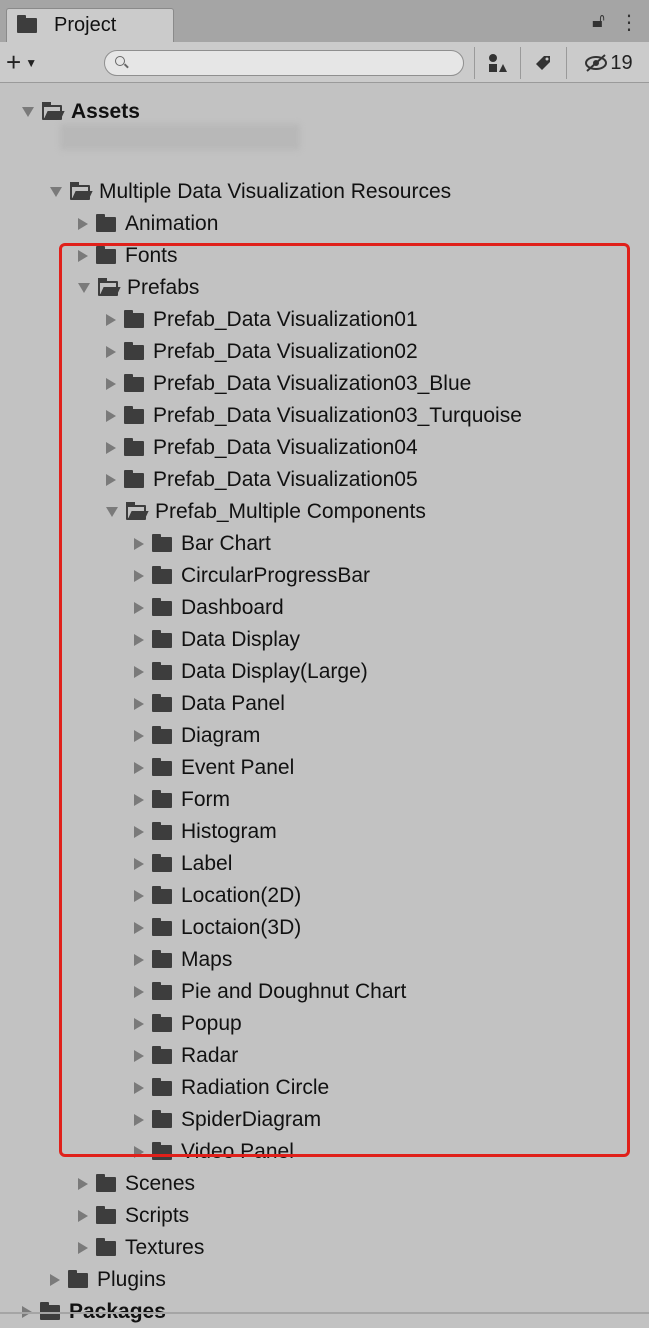  What do you see at coordinates (598, 22) in the screenshot?
I see `lock-icon: 🔓︎` at bounding box center [598, 22].